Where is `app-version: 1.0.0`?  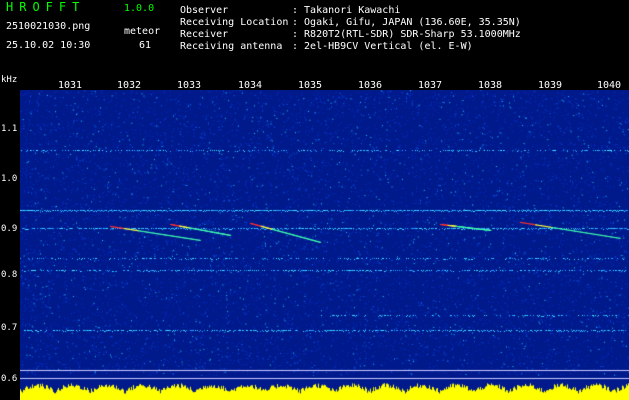 app-version: 1.0.0 is located at coordinates (139, 8).